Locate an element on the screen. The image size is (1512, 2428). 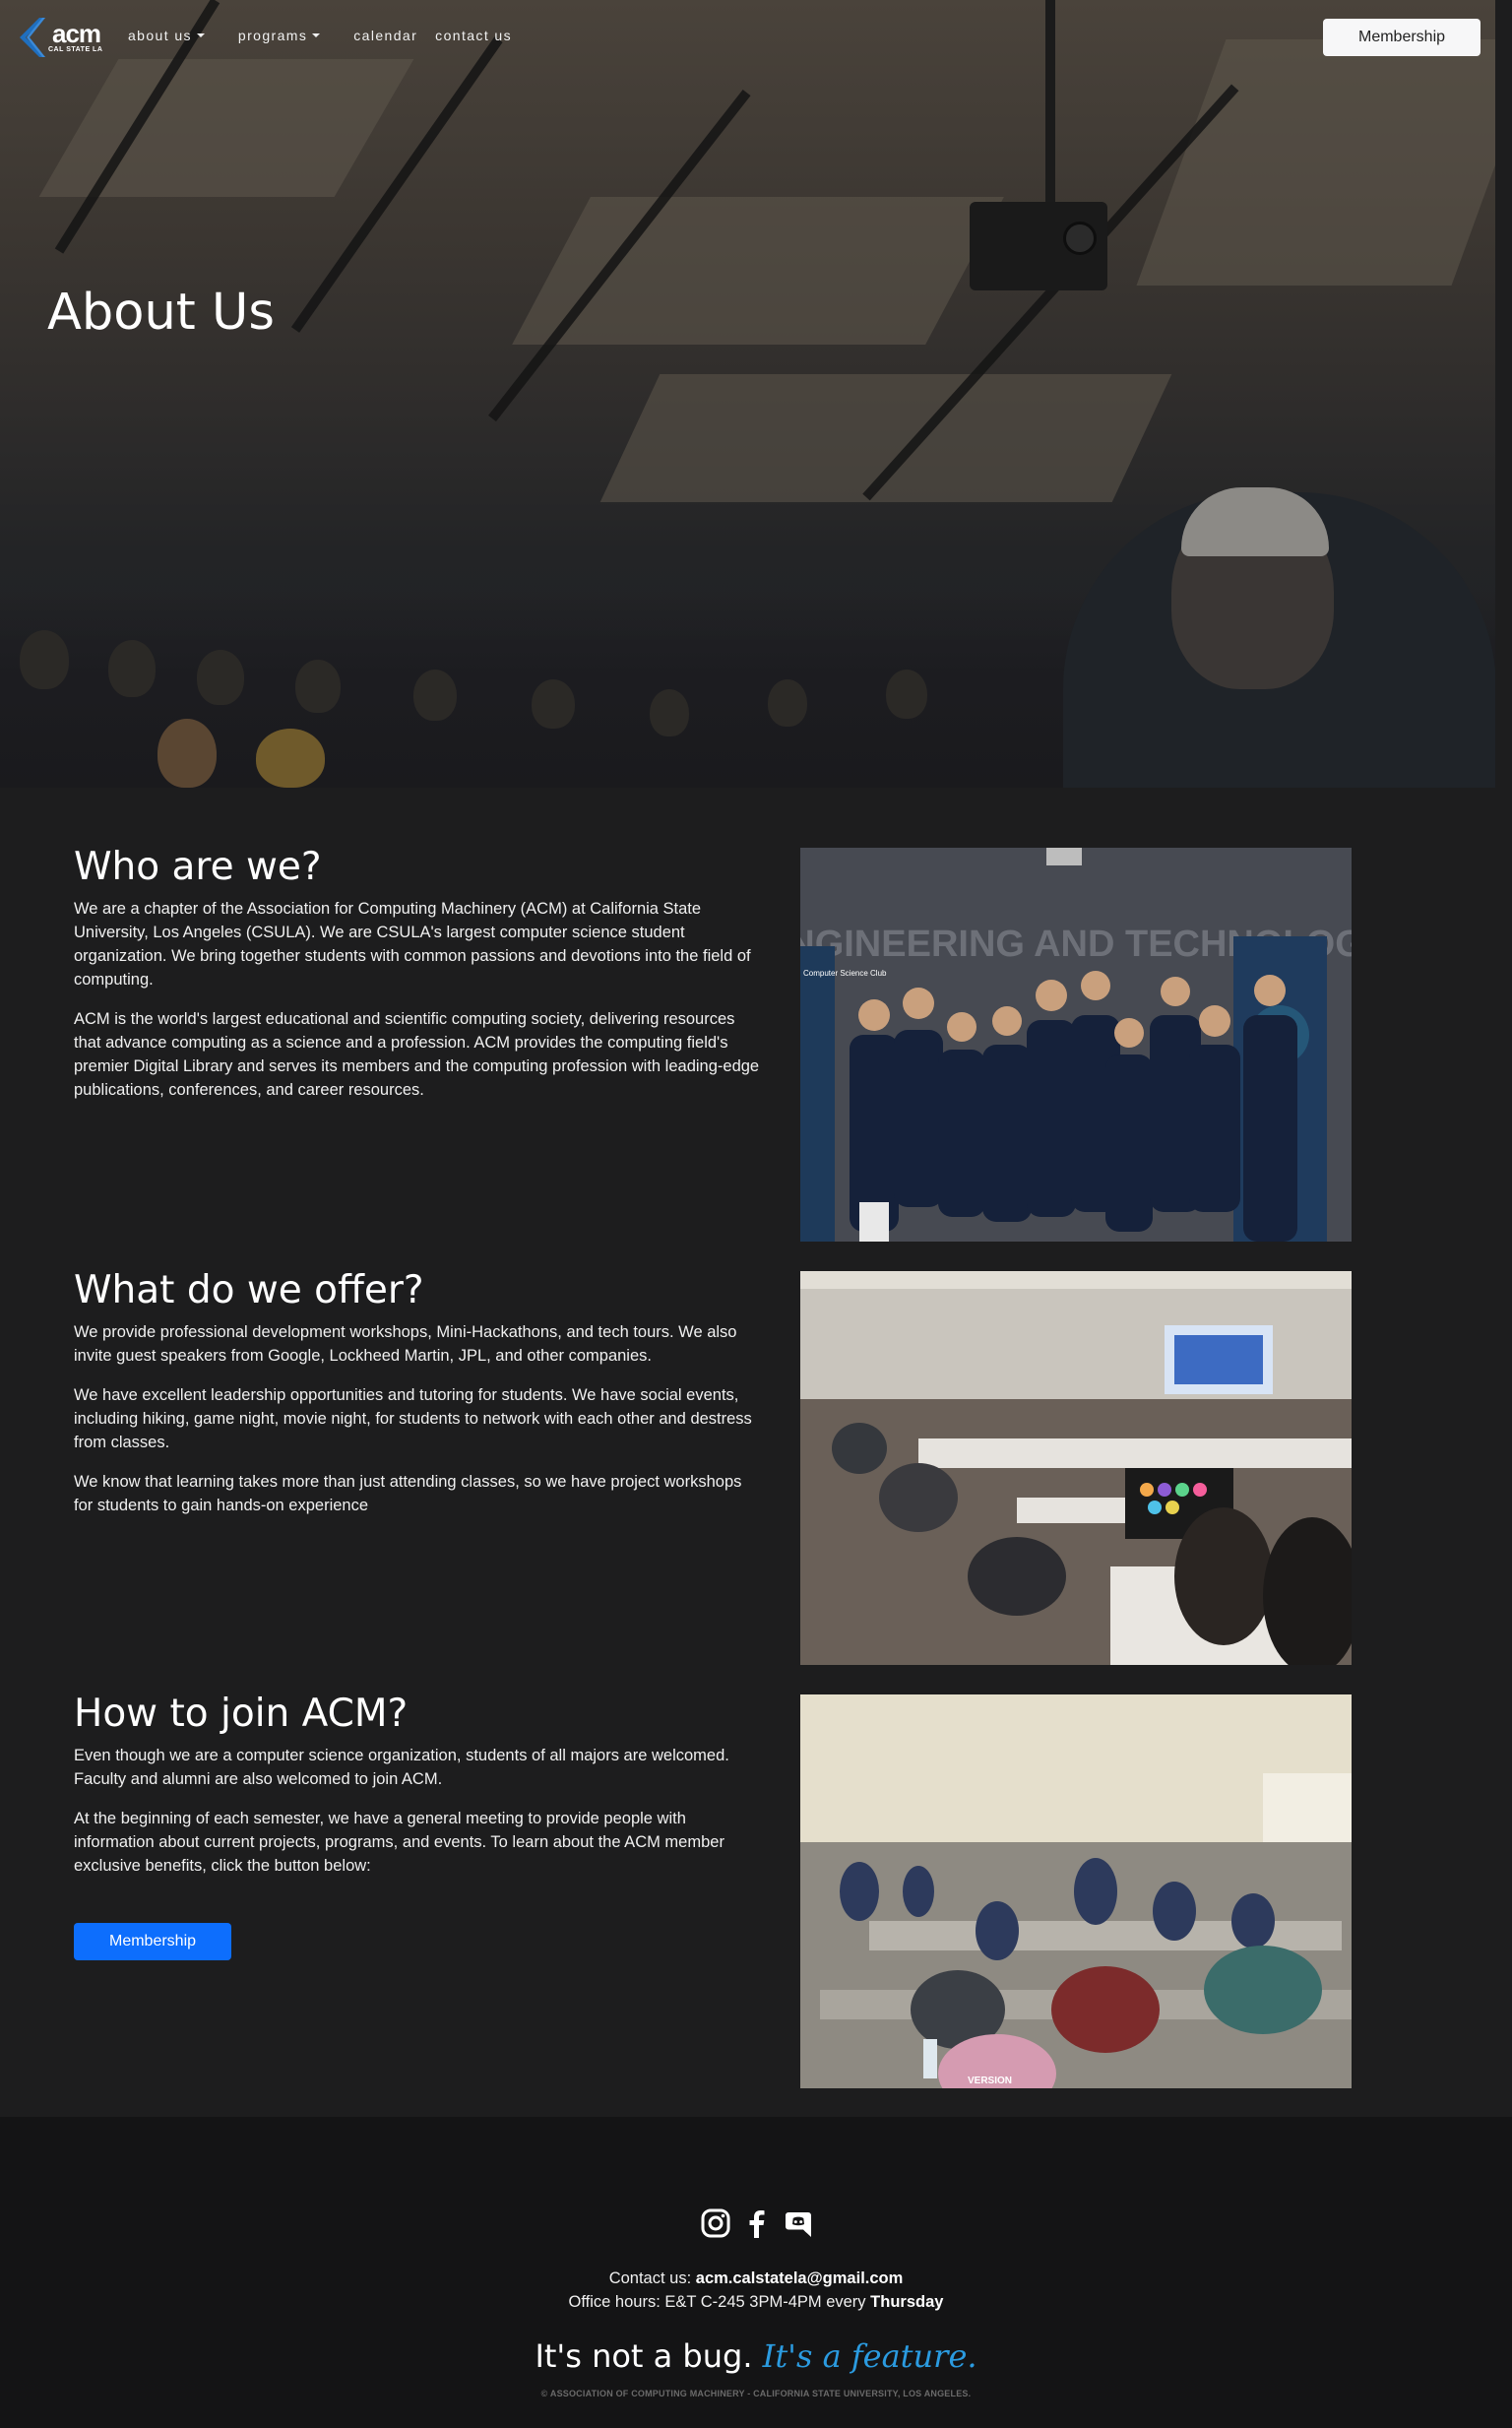
membership-button: Membership is located at coordinates (152, 1941).